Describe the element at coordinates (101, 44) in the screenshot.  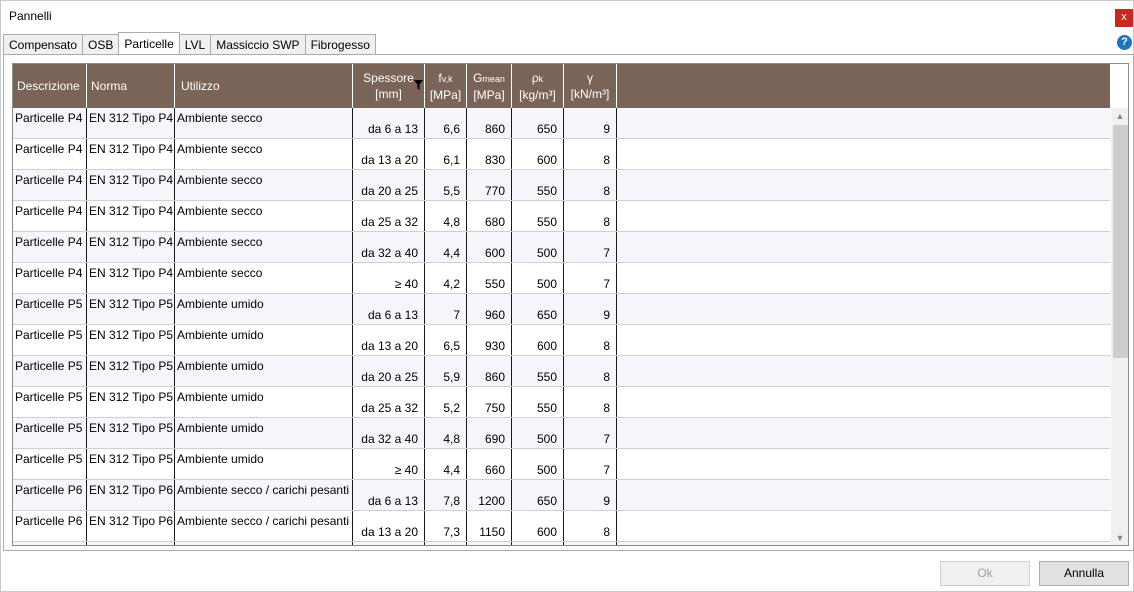
I see `tab-osb: OSB` at that location.